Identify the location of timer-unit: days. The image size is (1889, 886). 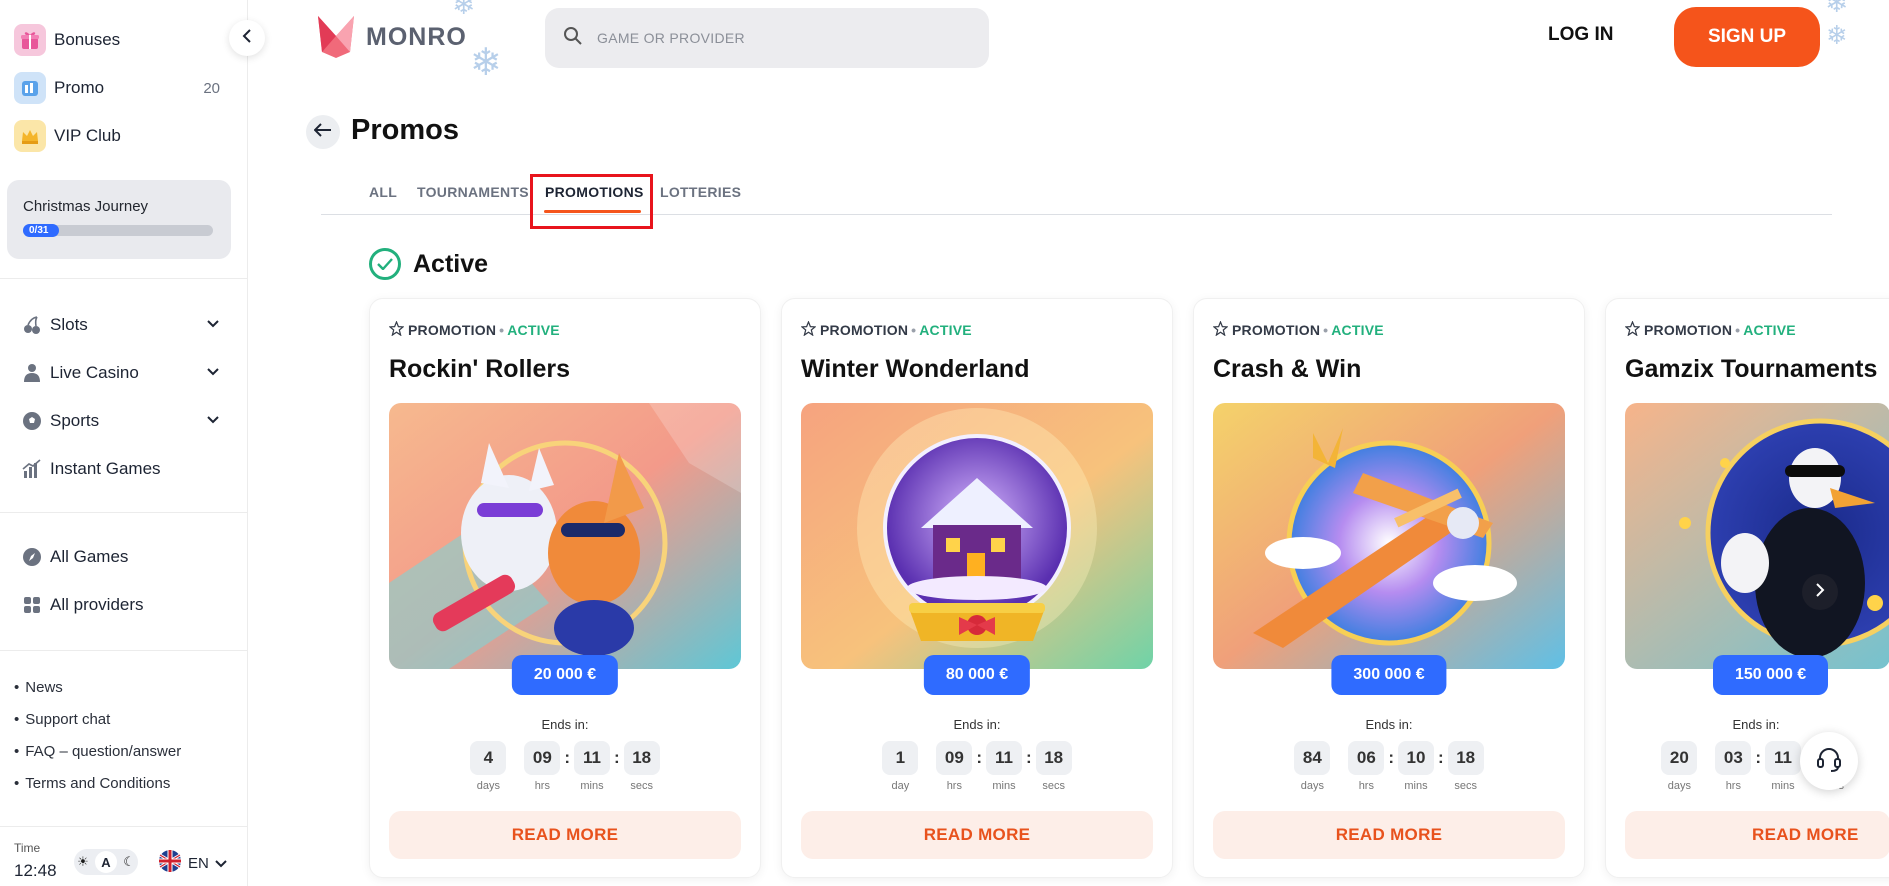
(1679, 786).